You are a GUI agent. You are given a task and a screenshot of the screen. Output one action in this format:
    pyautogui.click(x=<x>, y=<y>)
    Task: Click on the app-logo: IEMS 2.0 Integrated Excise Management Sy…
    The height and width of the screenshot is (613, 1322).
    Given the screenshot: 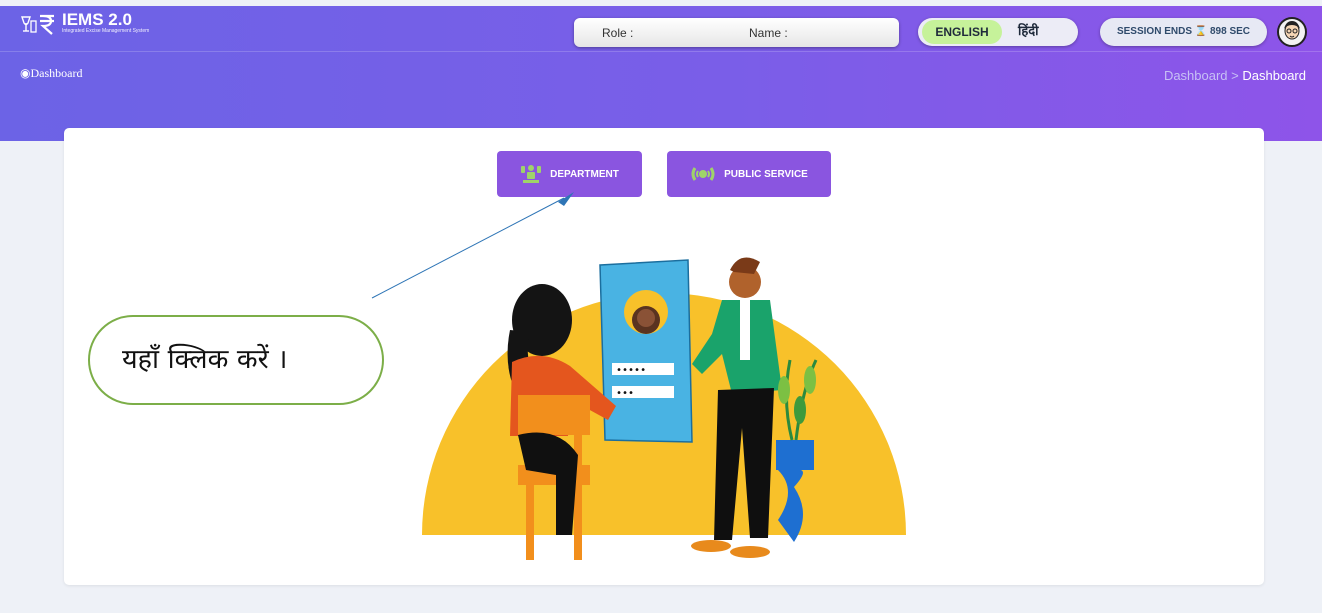 What is the action you would take?
    pyautogui.click(x=85, y=22)
    